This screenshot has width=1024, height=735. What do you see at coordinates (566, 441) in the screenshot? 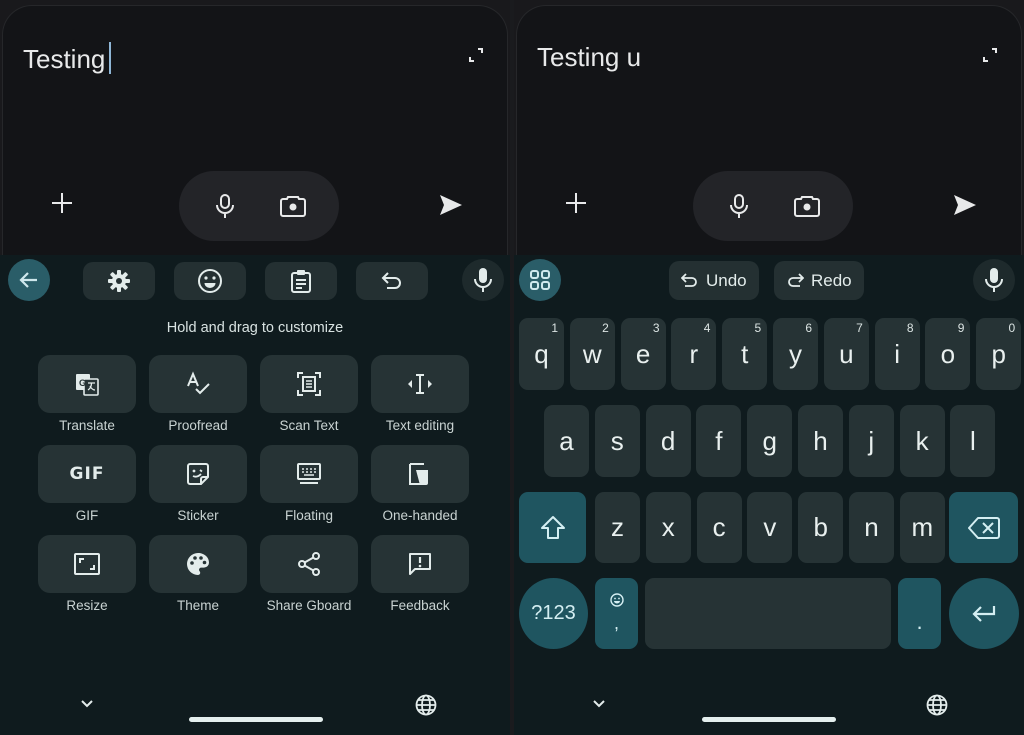
I see `key-a: a` at bounding box center [566, 441].